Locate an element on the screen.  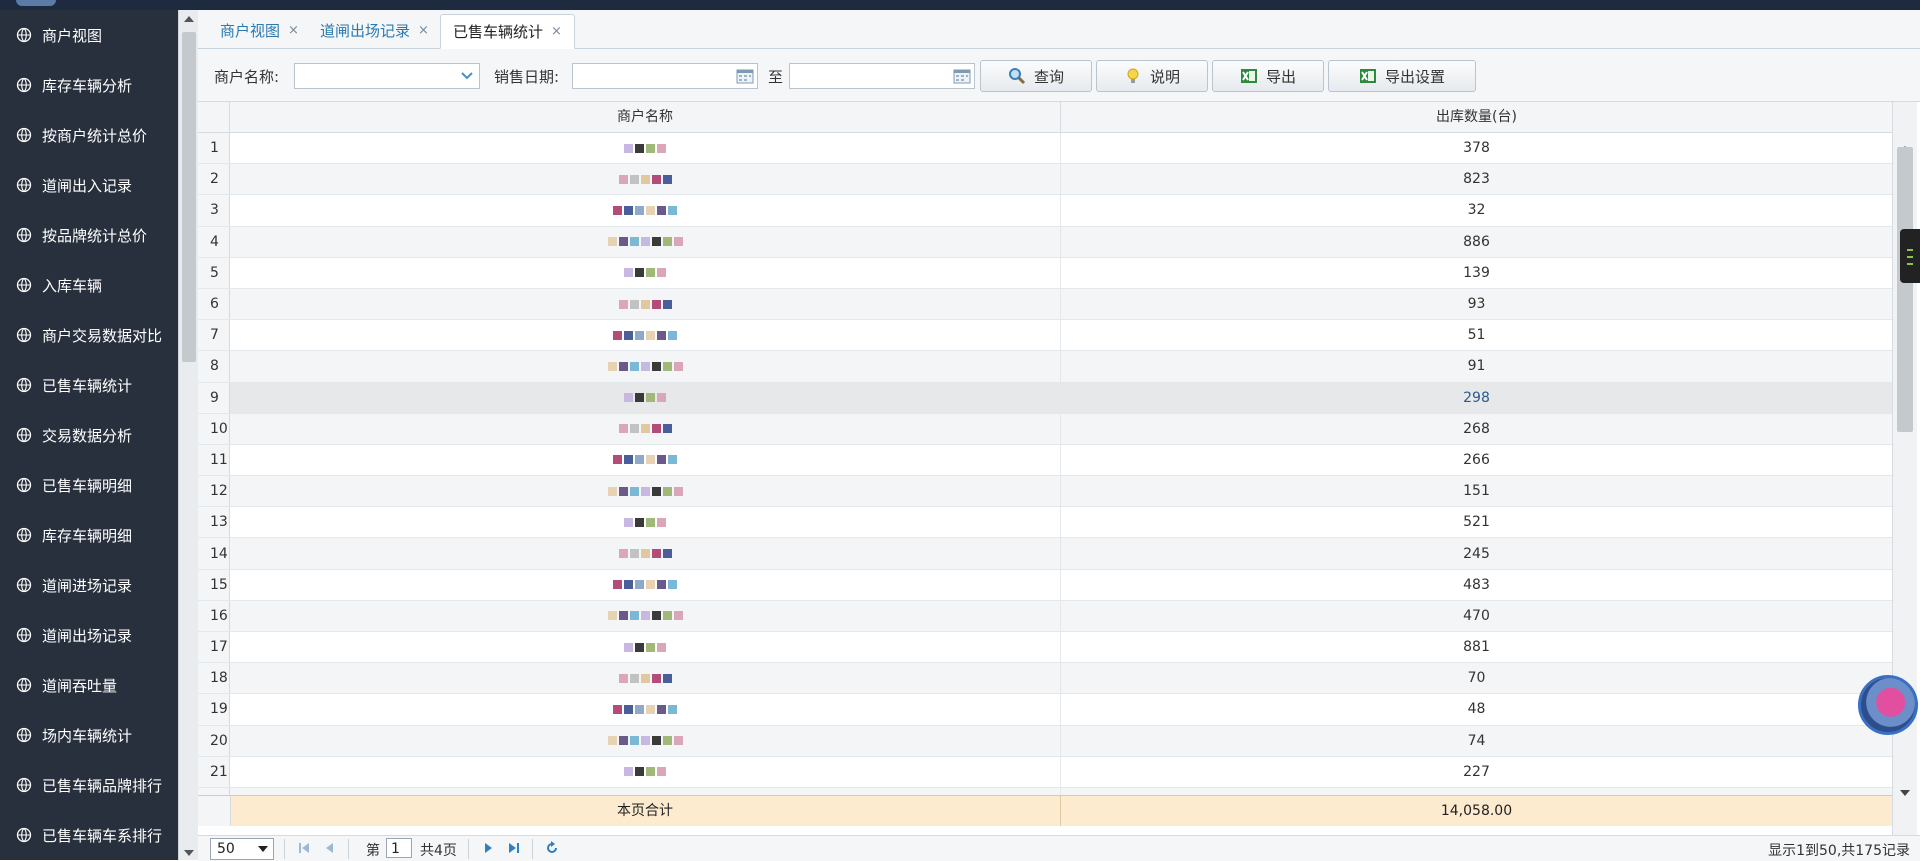
scroll-up-arrow-icon is located at coordinates (189, 19).